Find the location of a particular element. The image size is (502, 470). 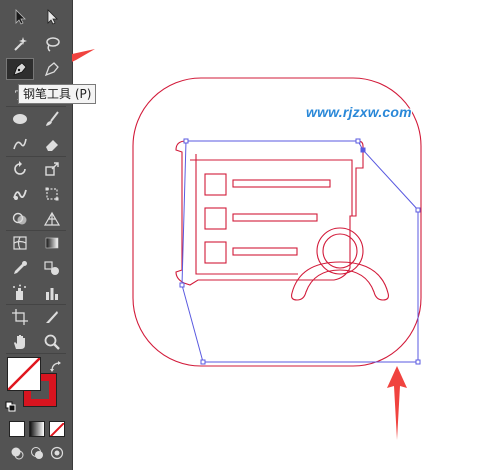

curvature-icon is located at coordinates (51, 69).